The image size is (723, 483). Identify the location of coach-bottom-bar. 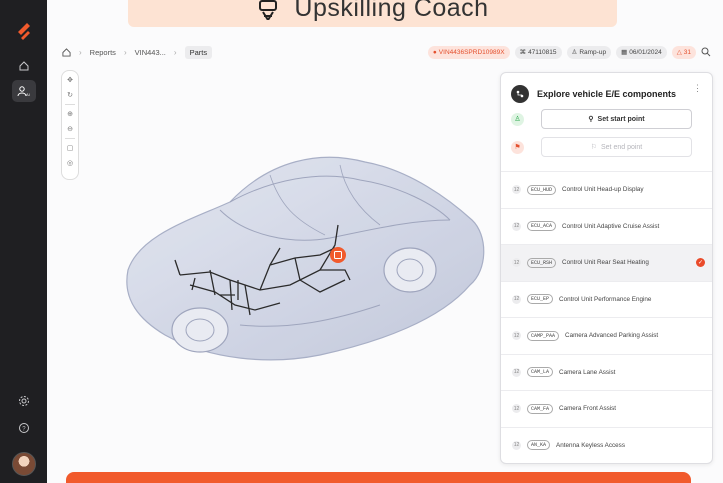
(378, 477).